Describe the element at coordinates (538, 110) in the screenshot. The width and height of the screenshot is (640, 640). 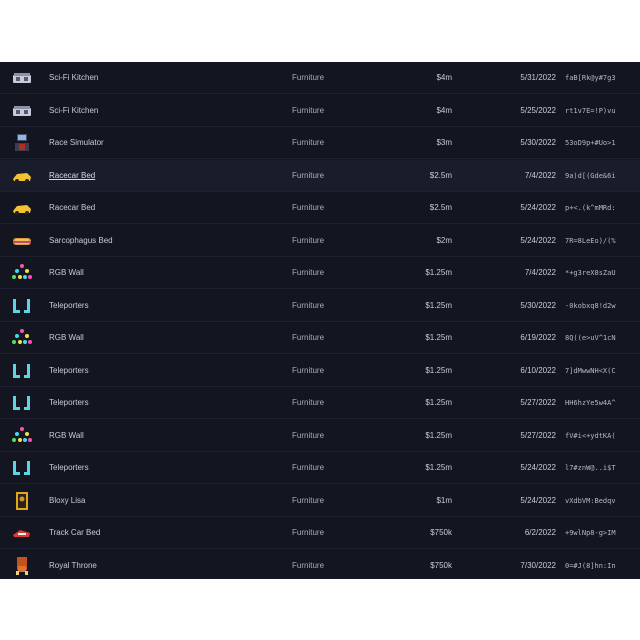
I see `item-date: 5/25/2022` at that location.